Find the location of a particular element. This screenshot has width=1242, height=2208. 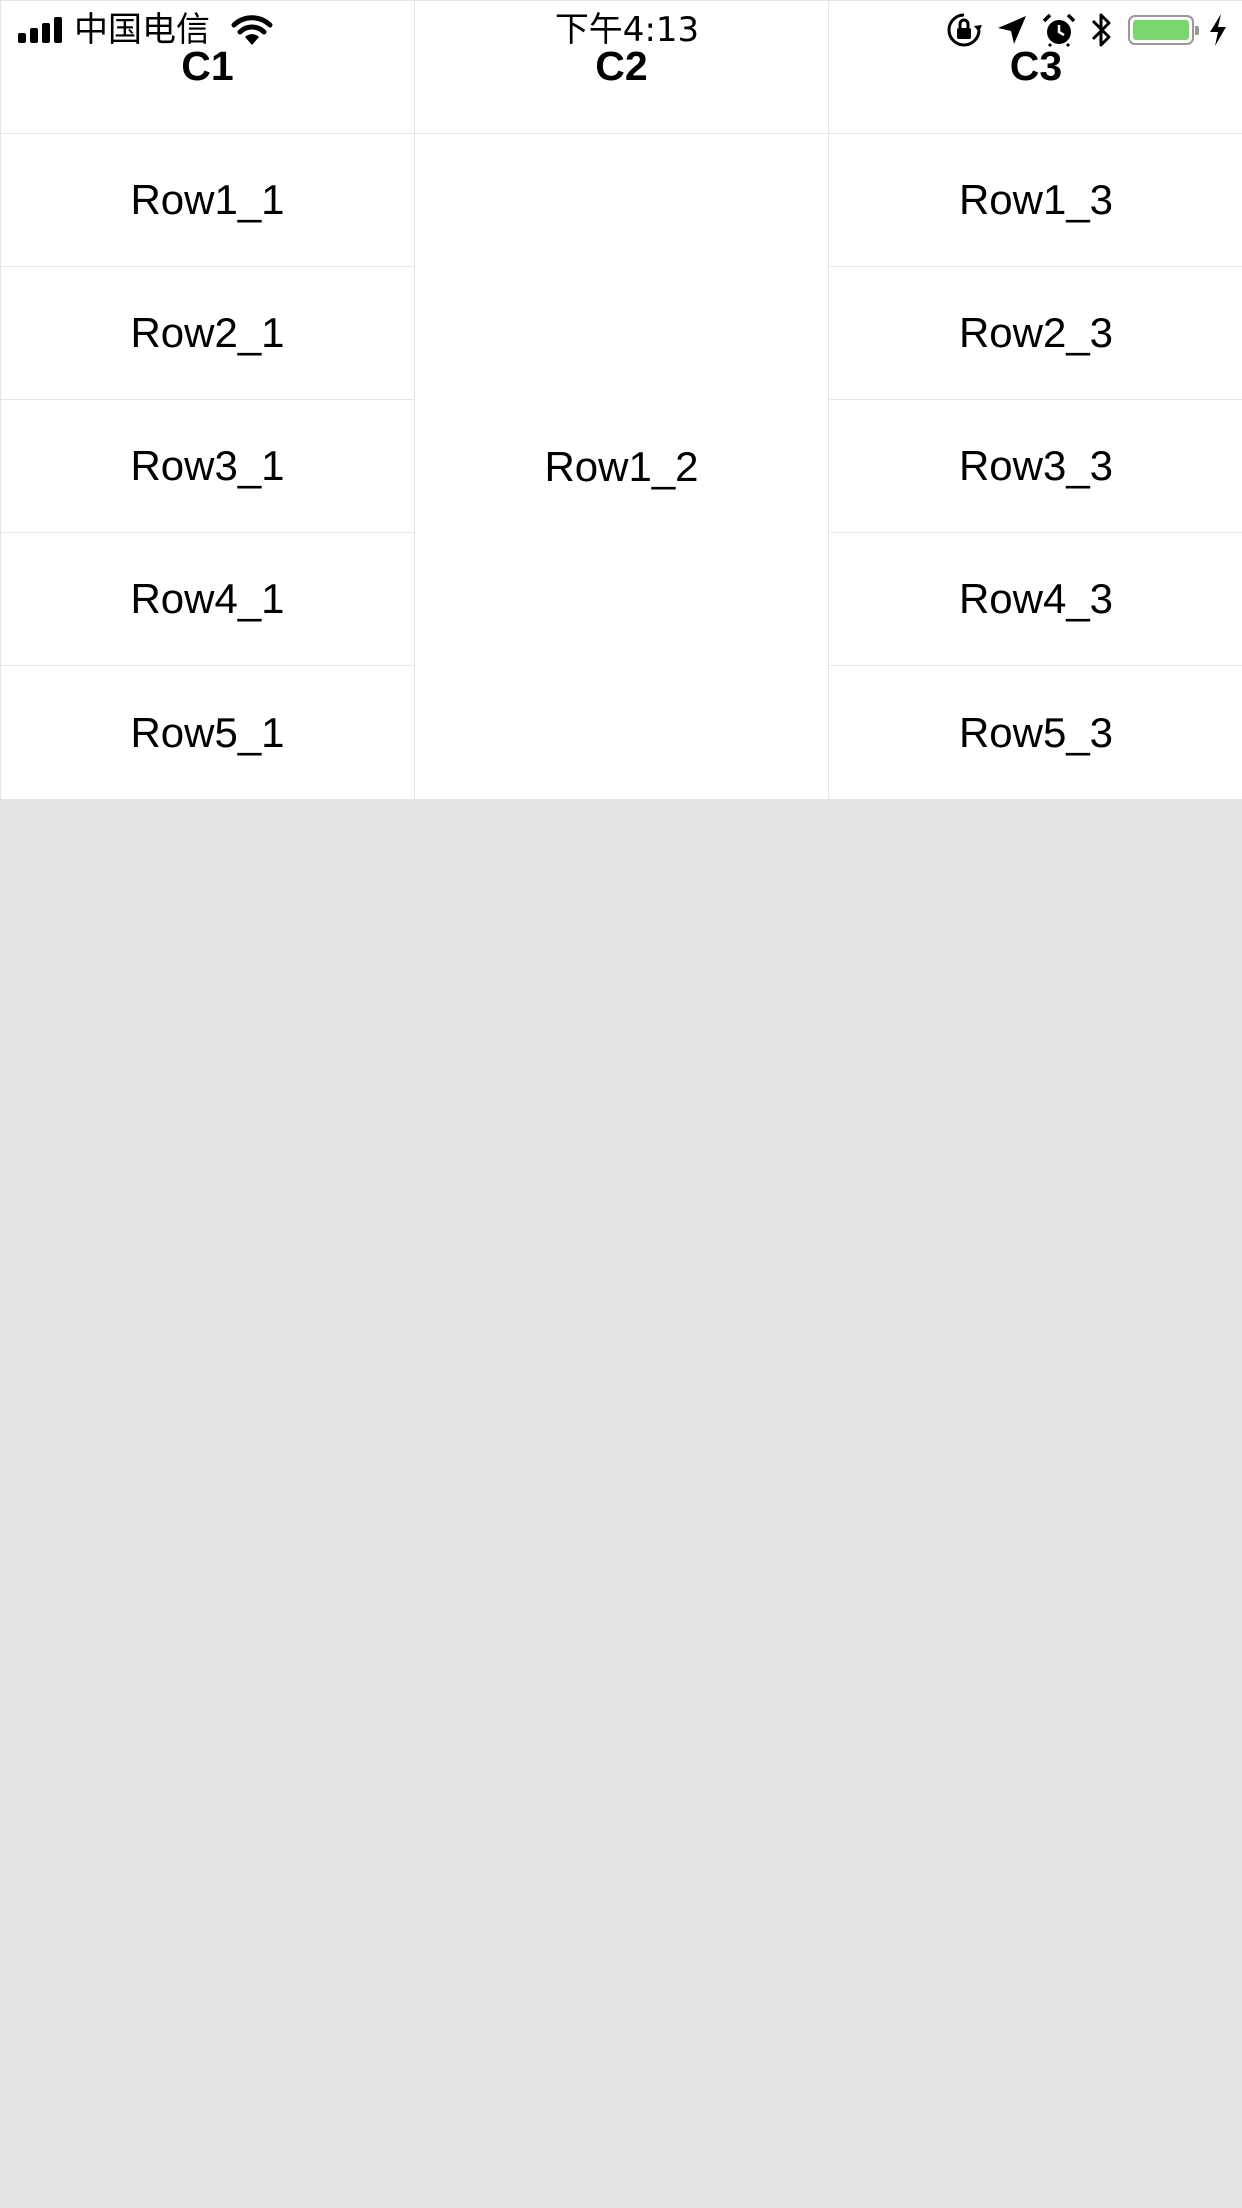

table-cell-row2-col3: Row2_3 is located at coordinates (1035, 333).